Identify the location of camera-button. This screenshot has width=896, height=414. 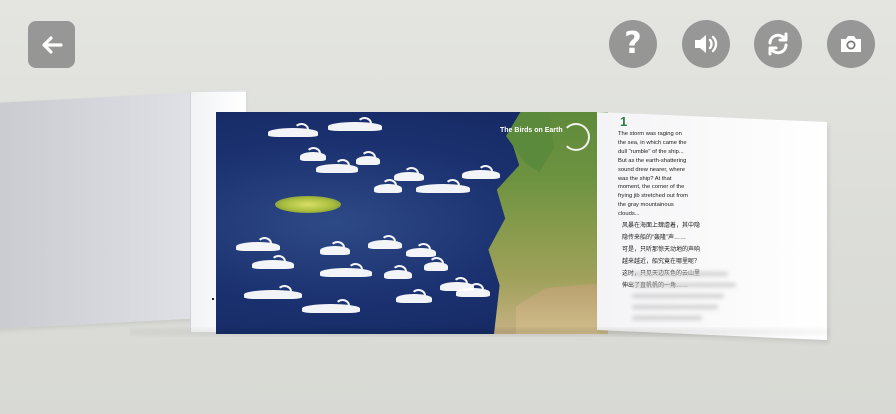
(851, 44).